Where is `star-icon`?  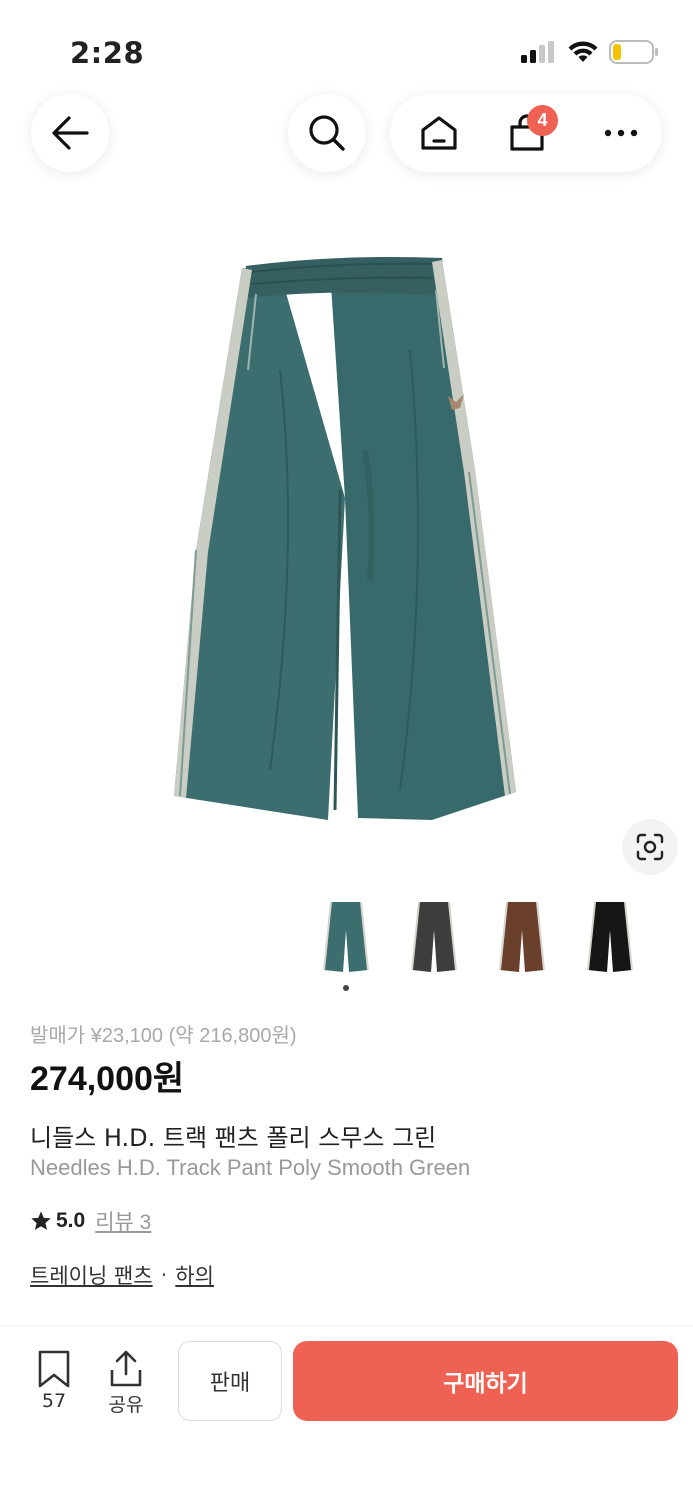
star-icon is located at coordinates (41, 1220).